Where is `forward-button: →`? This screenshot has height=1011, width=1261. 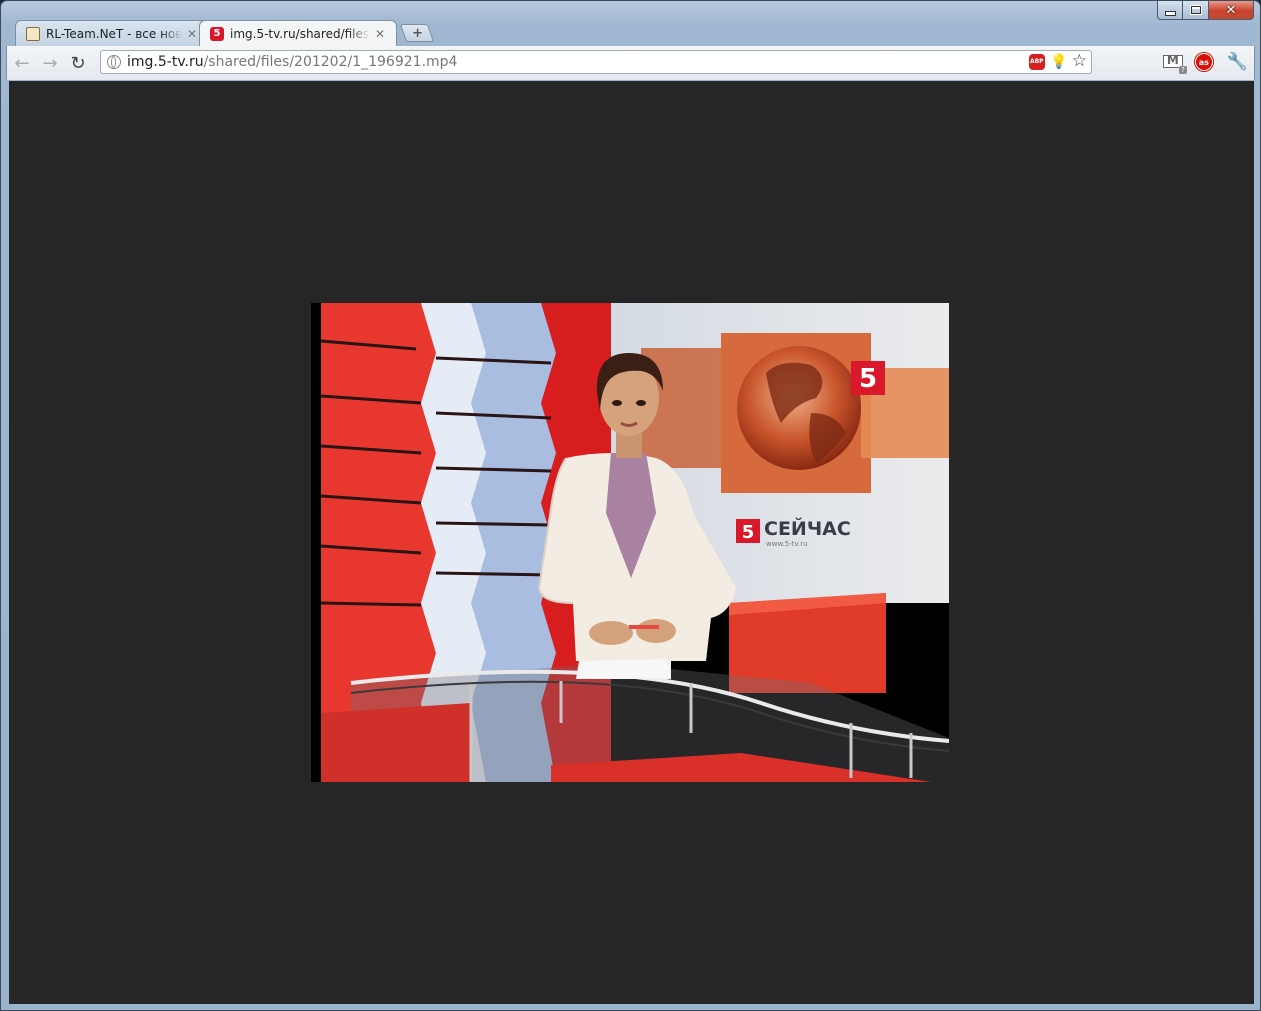
forward-button: → is located at coordinates (50, 63).